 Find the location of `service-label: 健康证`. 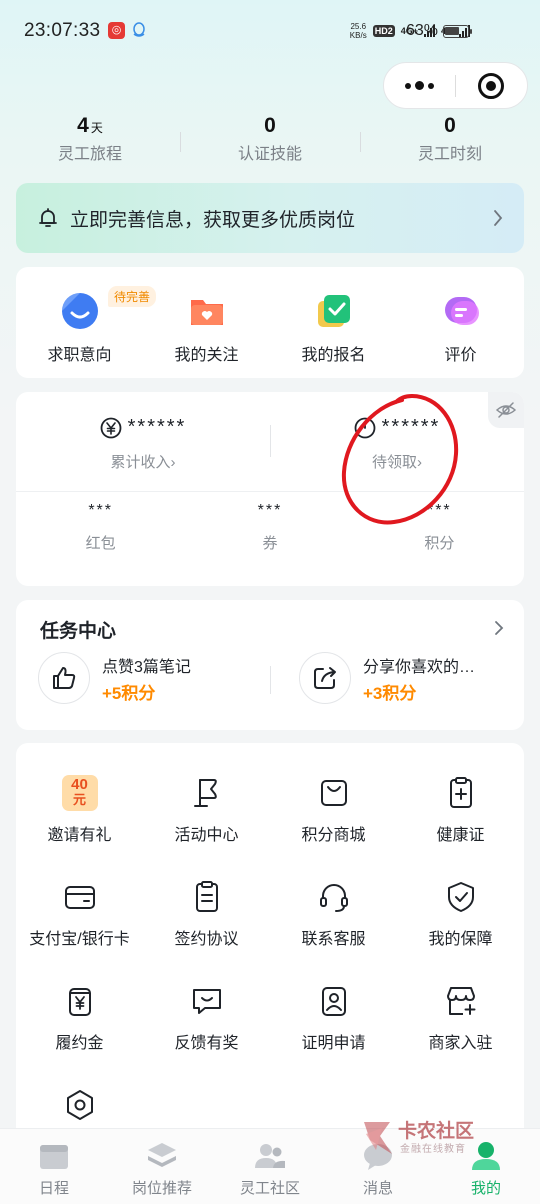

service-label: 健康证 is located at coordinates (460, 835).